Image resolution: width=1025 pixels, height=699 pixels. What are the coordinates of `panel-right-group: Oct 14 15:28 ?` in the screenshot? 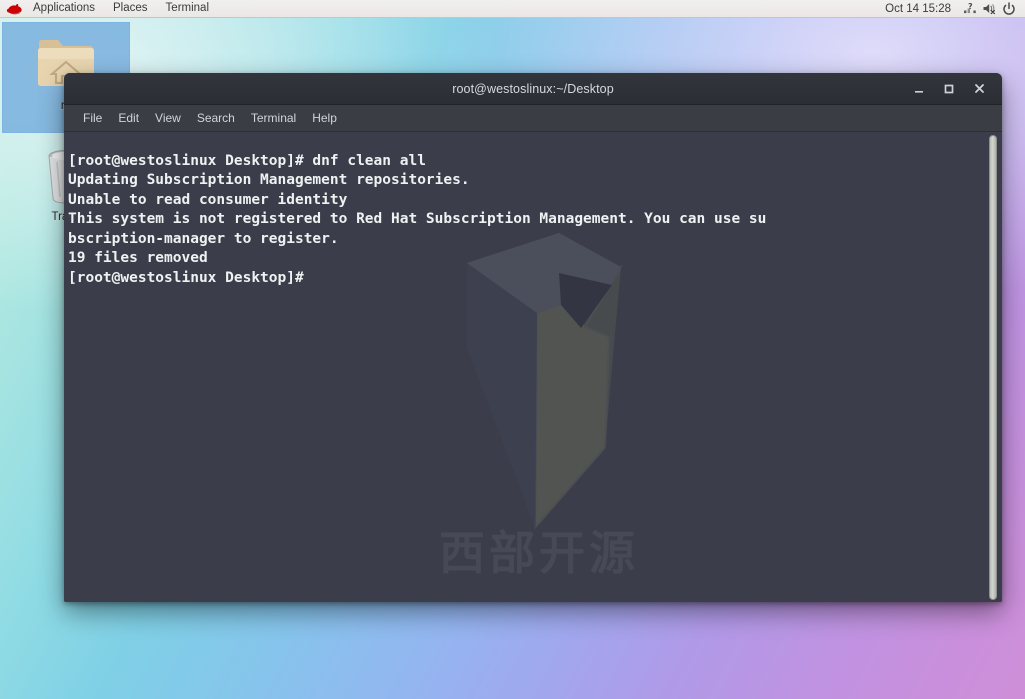 It's located at (953, 8).